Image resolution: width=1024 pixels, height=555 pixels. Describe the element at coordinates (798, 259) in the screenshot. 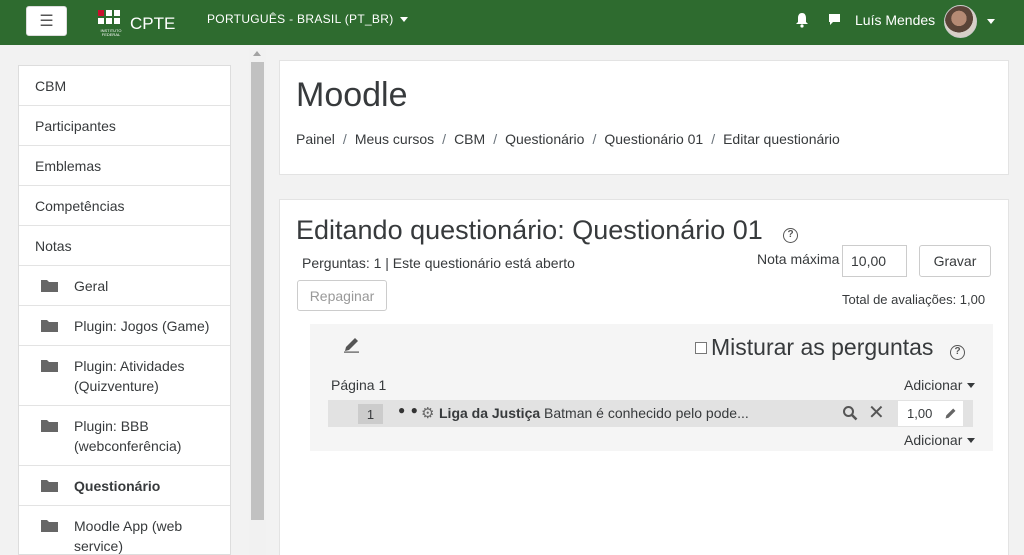

I see `max-grade-label: Nota máxima` at that location.